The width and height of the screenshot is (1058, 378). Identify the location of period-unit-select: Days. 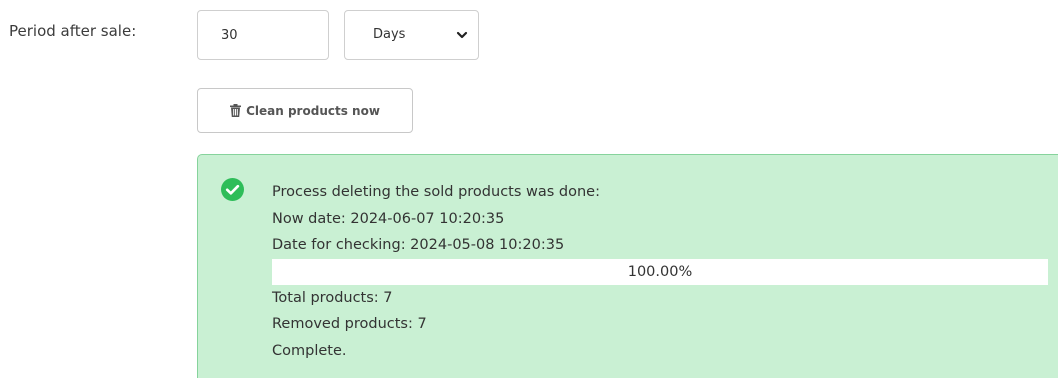
(411, 35).